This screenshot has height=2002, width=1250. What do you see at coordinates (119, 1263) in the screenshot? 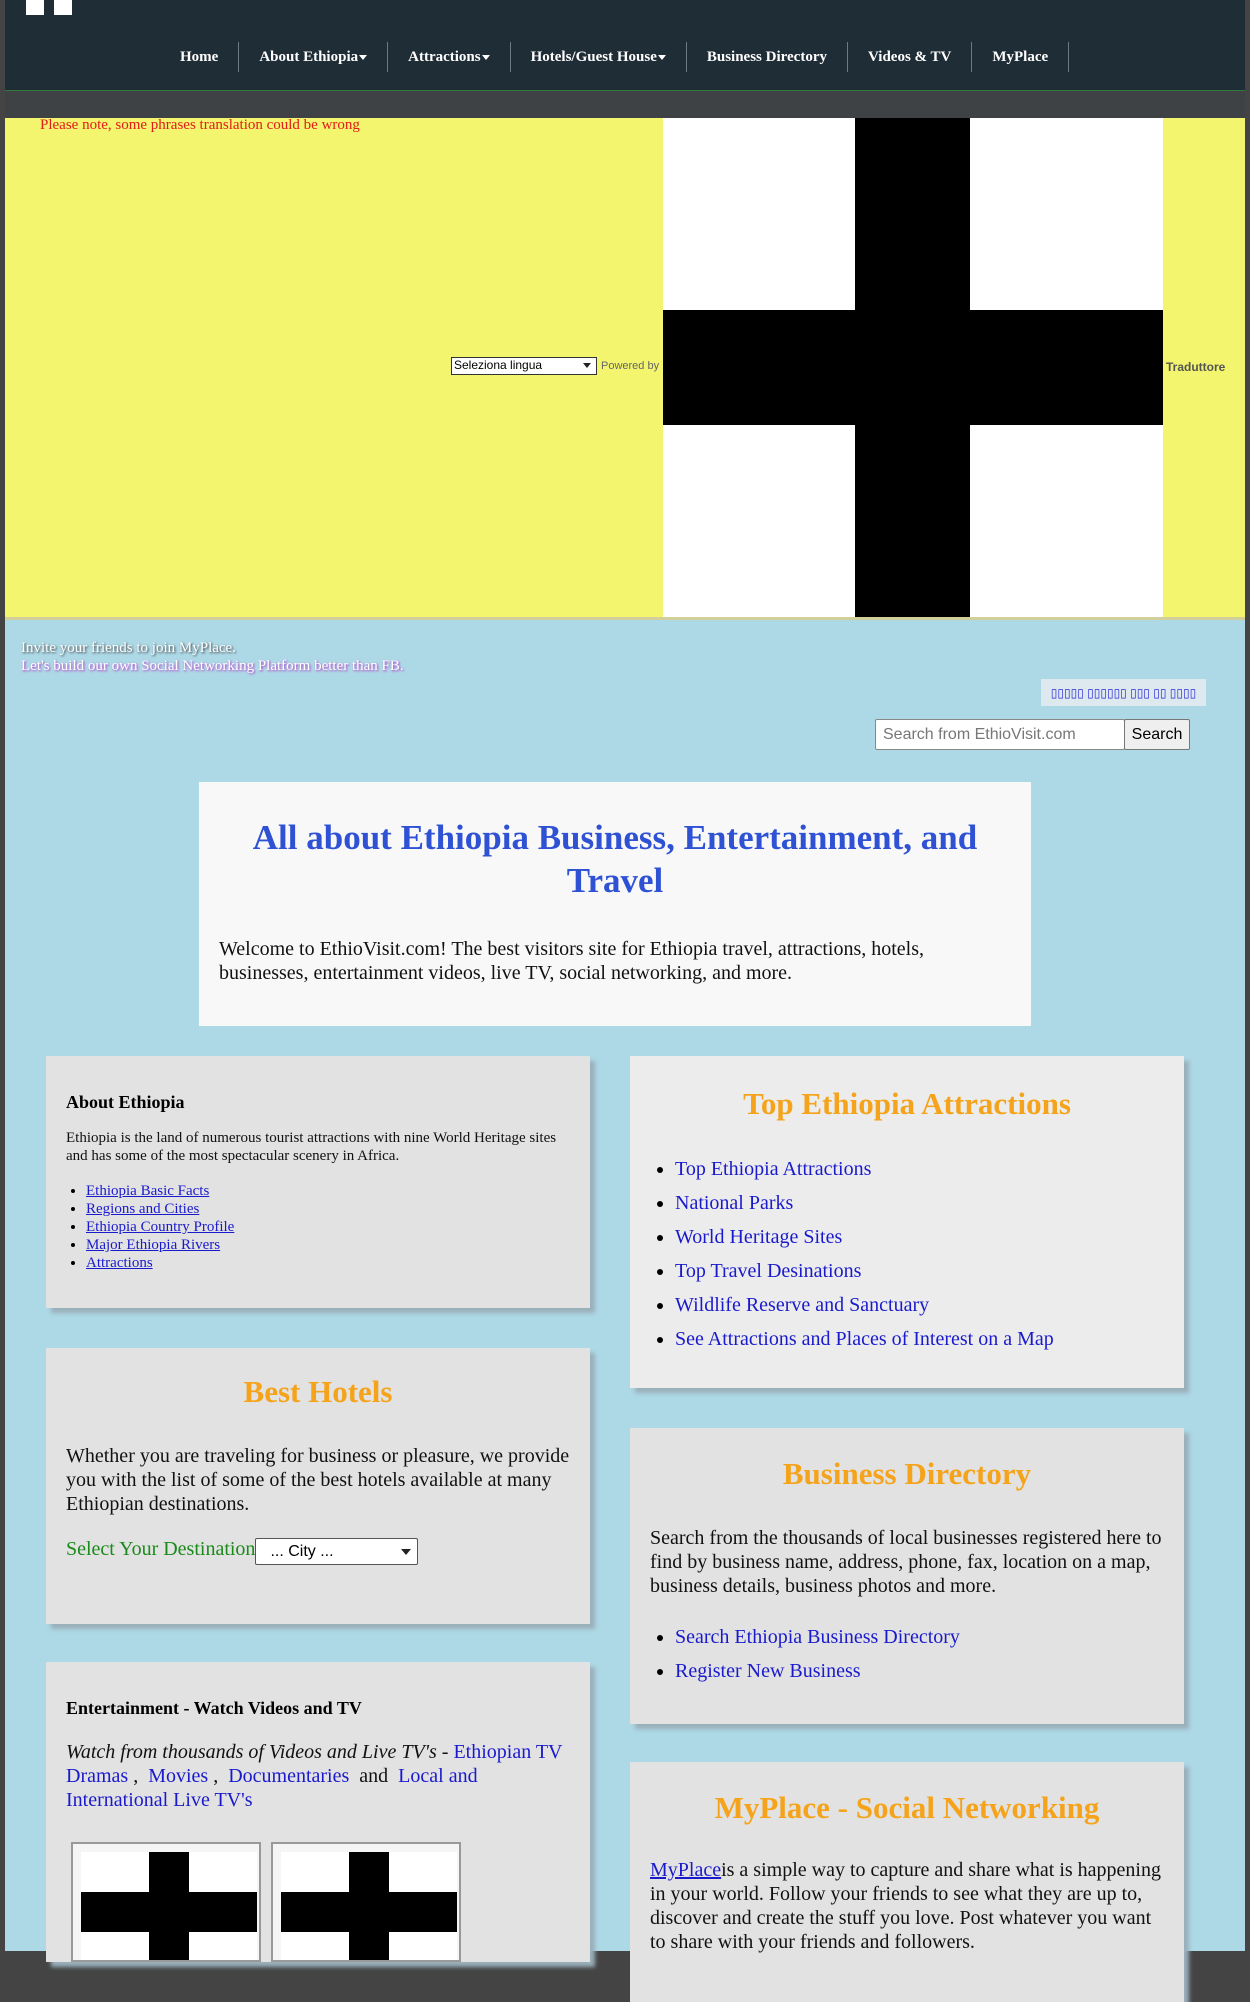
I see `link-attractions: Attractions` at bounding box center [119, 1263].